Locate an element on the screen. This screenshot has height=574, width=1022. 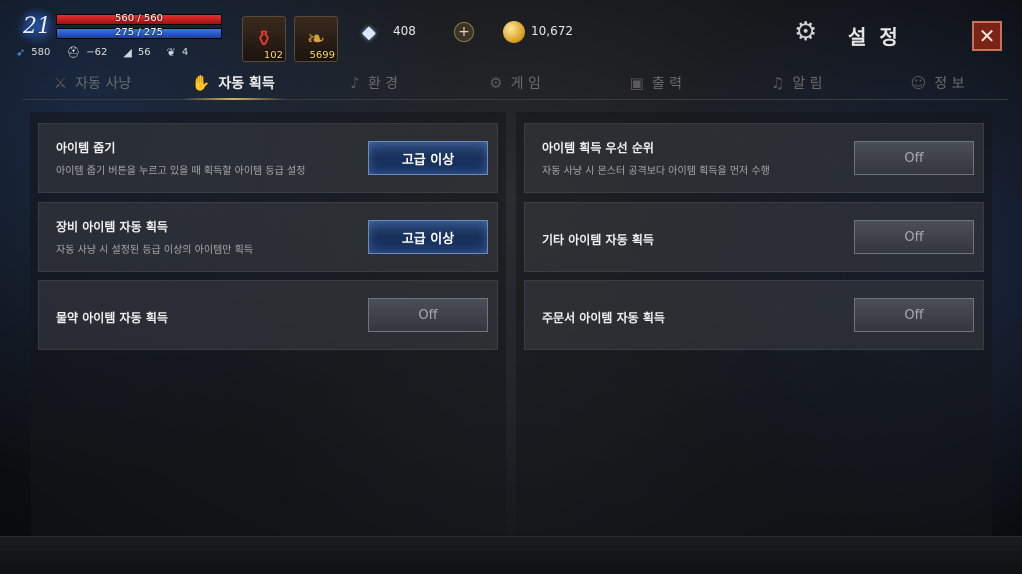
tab-auto-hunt: ⚔ 자동 사냥 is located at coordinates (92, 82).